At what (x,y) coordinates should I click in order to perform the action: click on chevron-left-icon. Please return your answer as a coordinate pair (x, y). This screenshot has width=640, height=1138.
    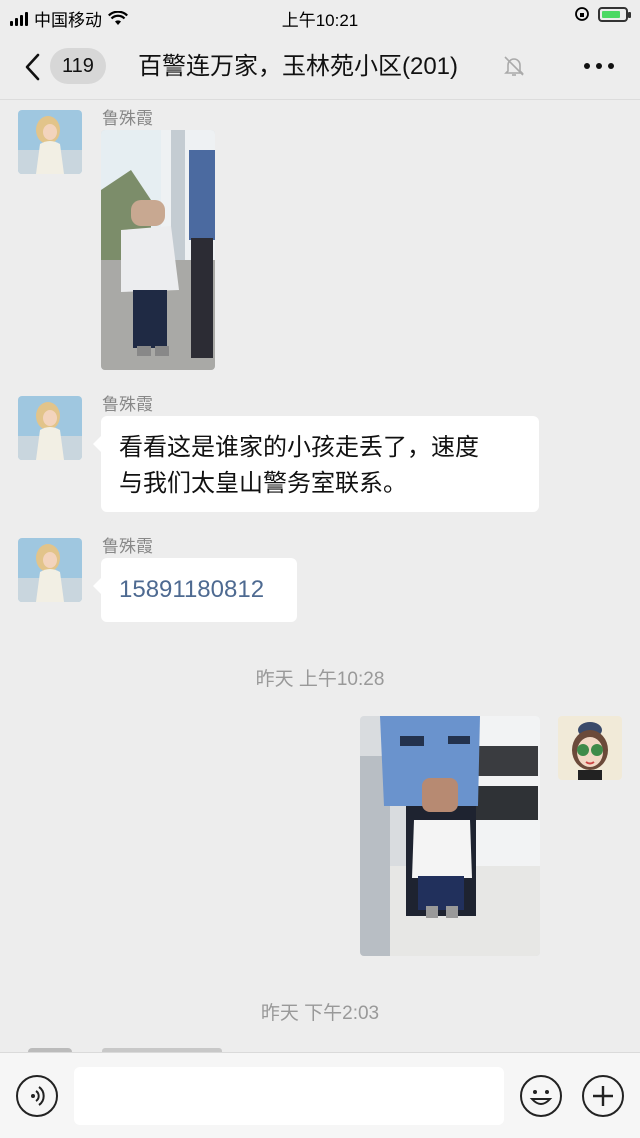
    Looking at the image, I should click on (33, 67).